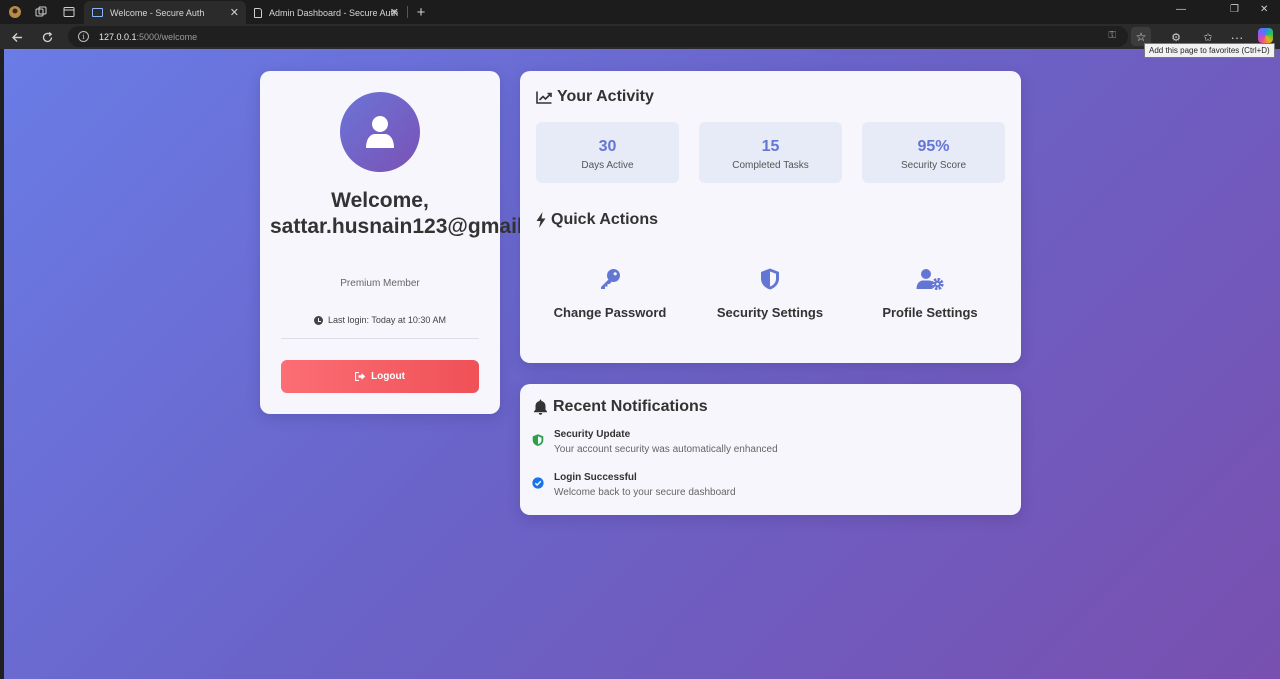 The image size is (1280, 679). I want to click on stat-value: 30, so click(607, 146).